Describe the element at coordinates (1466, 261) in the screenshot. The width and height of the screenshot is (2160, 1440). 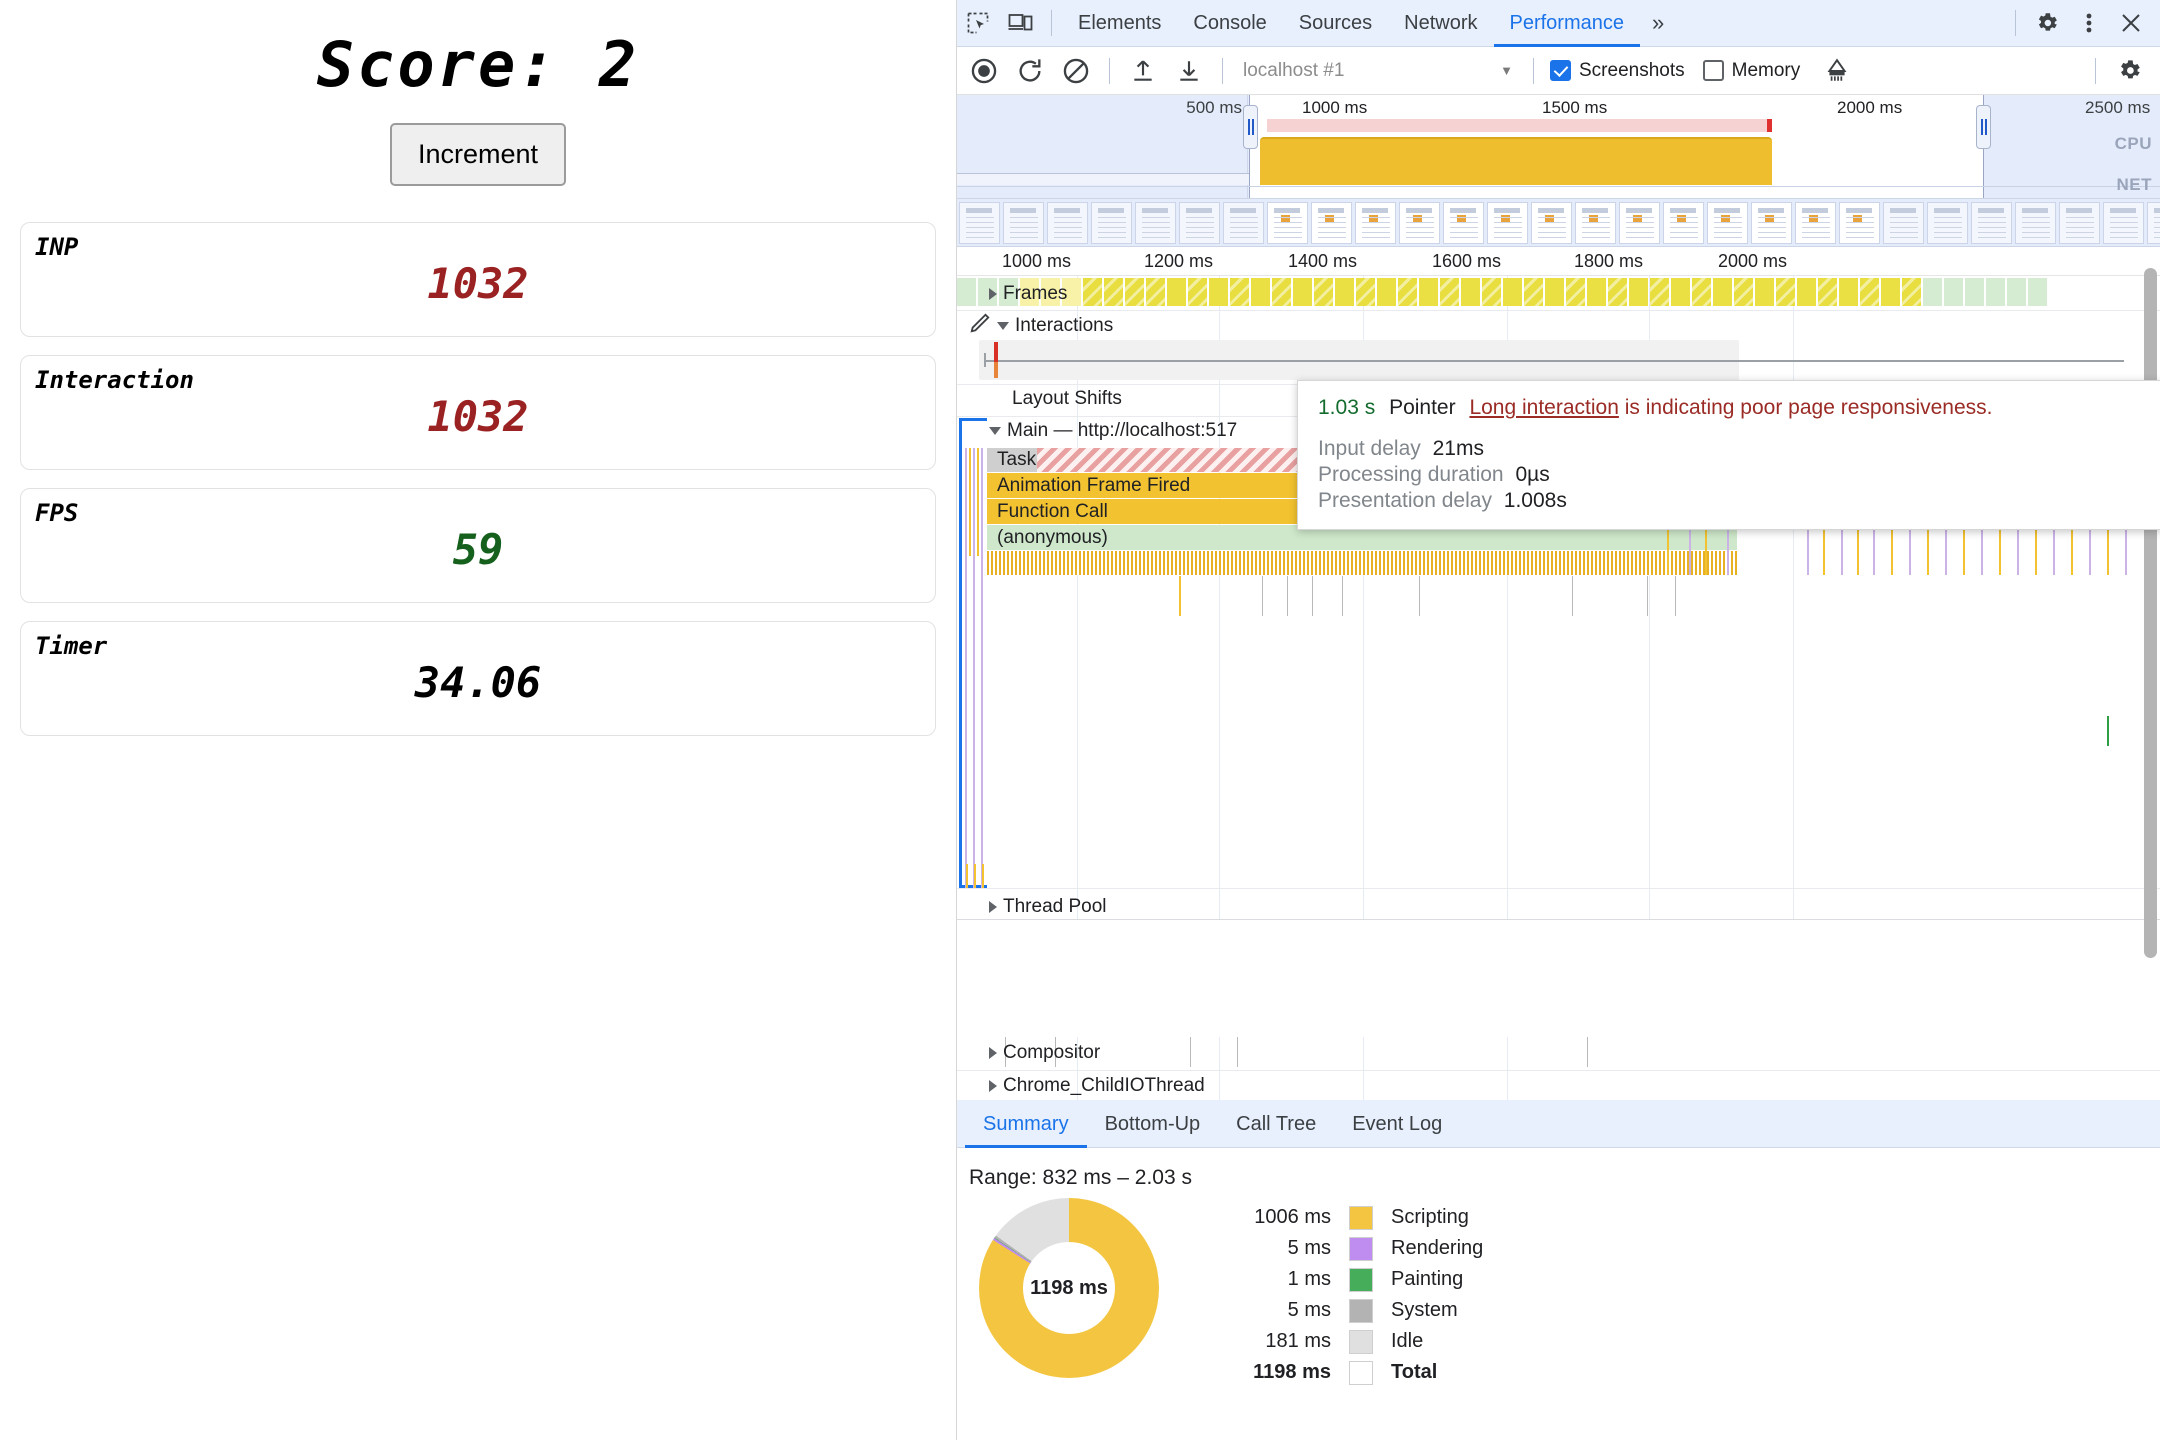
I see `ruler-tick: 1600 ms` at that location.